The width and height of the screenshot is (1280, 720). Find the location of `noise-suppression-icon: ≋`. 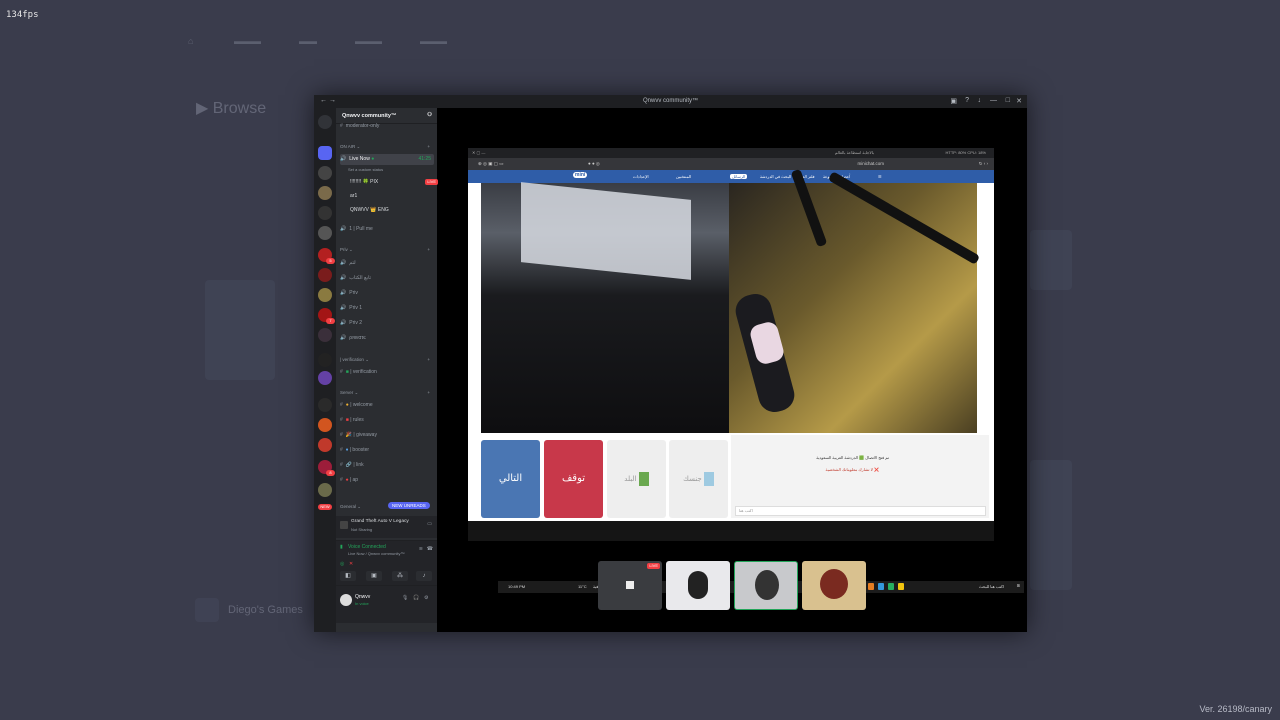

noise-suppression-icon: ≋ is located at coordinates (421, 549).